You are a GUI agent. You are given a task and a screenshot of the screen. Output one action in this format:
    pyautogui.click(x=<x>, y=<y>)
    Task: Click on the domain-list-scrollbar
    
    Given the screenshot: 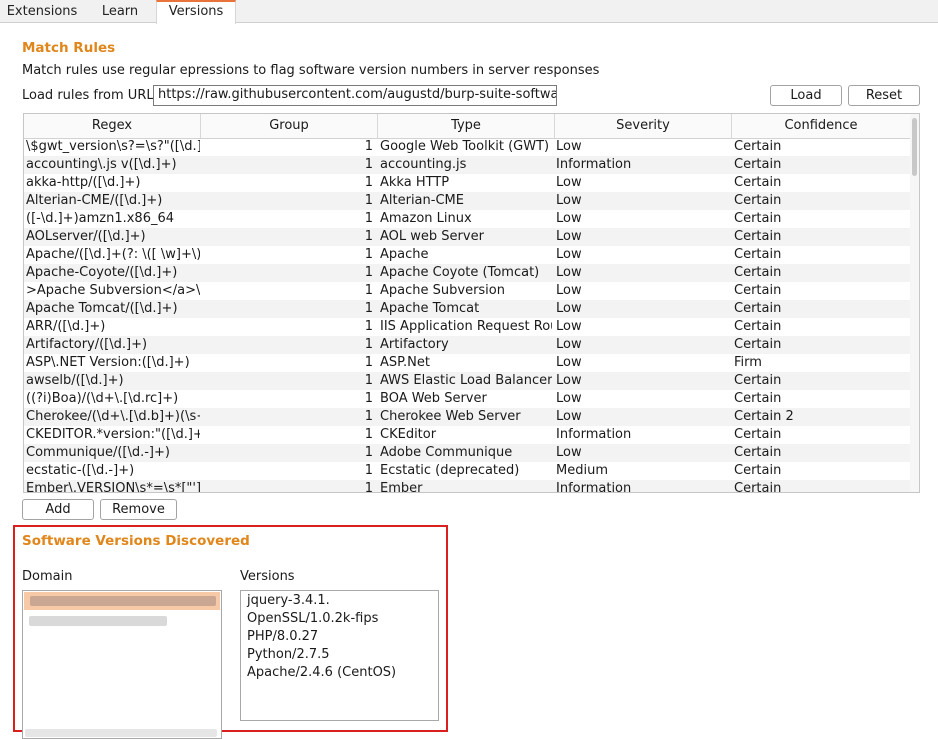 What is the action you would take?
    pyautogui.click(x=121, y=733)
    